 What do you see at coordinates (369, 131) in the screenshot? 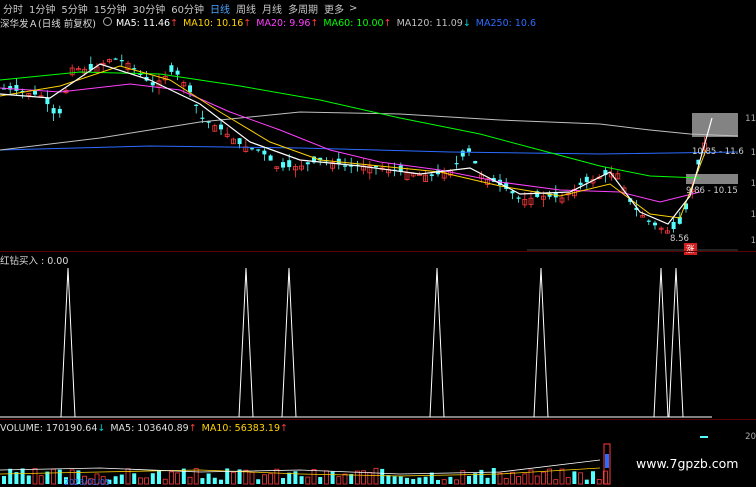
I see `ma120-line` at bounding box center [369, 131].